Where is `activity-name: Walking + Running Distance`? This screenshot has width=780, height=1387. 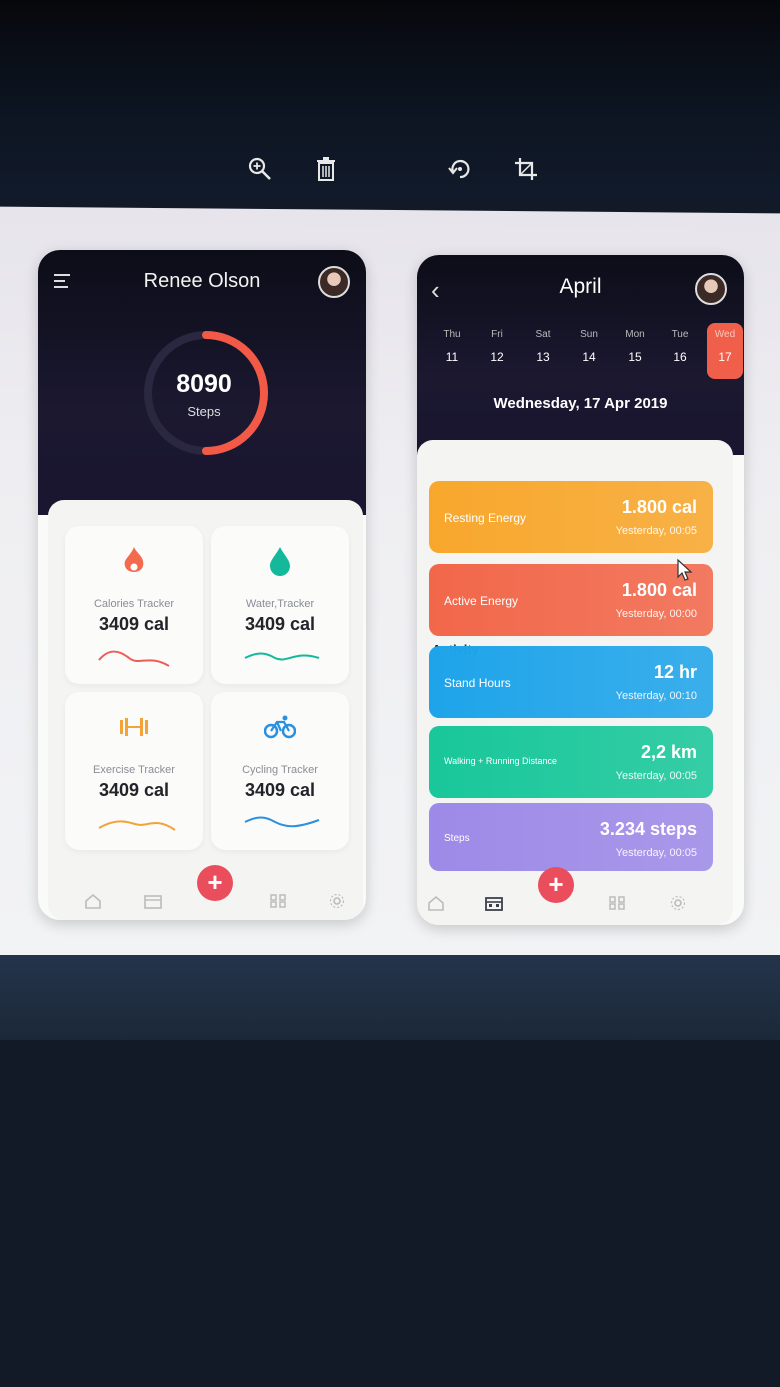
activity-name: Walking + Running Distance is located at coordinates (500, 761).